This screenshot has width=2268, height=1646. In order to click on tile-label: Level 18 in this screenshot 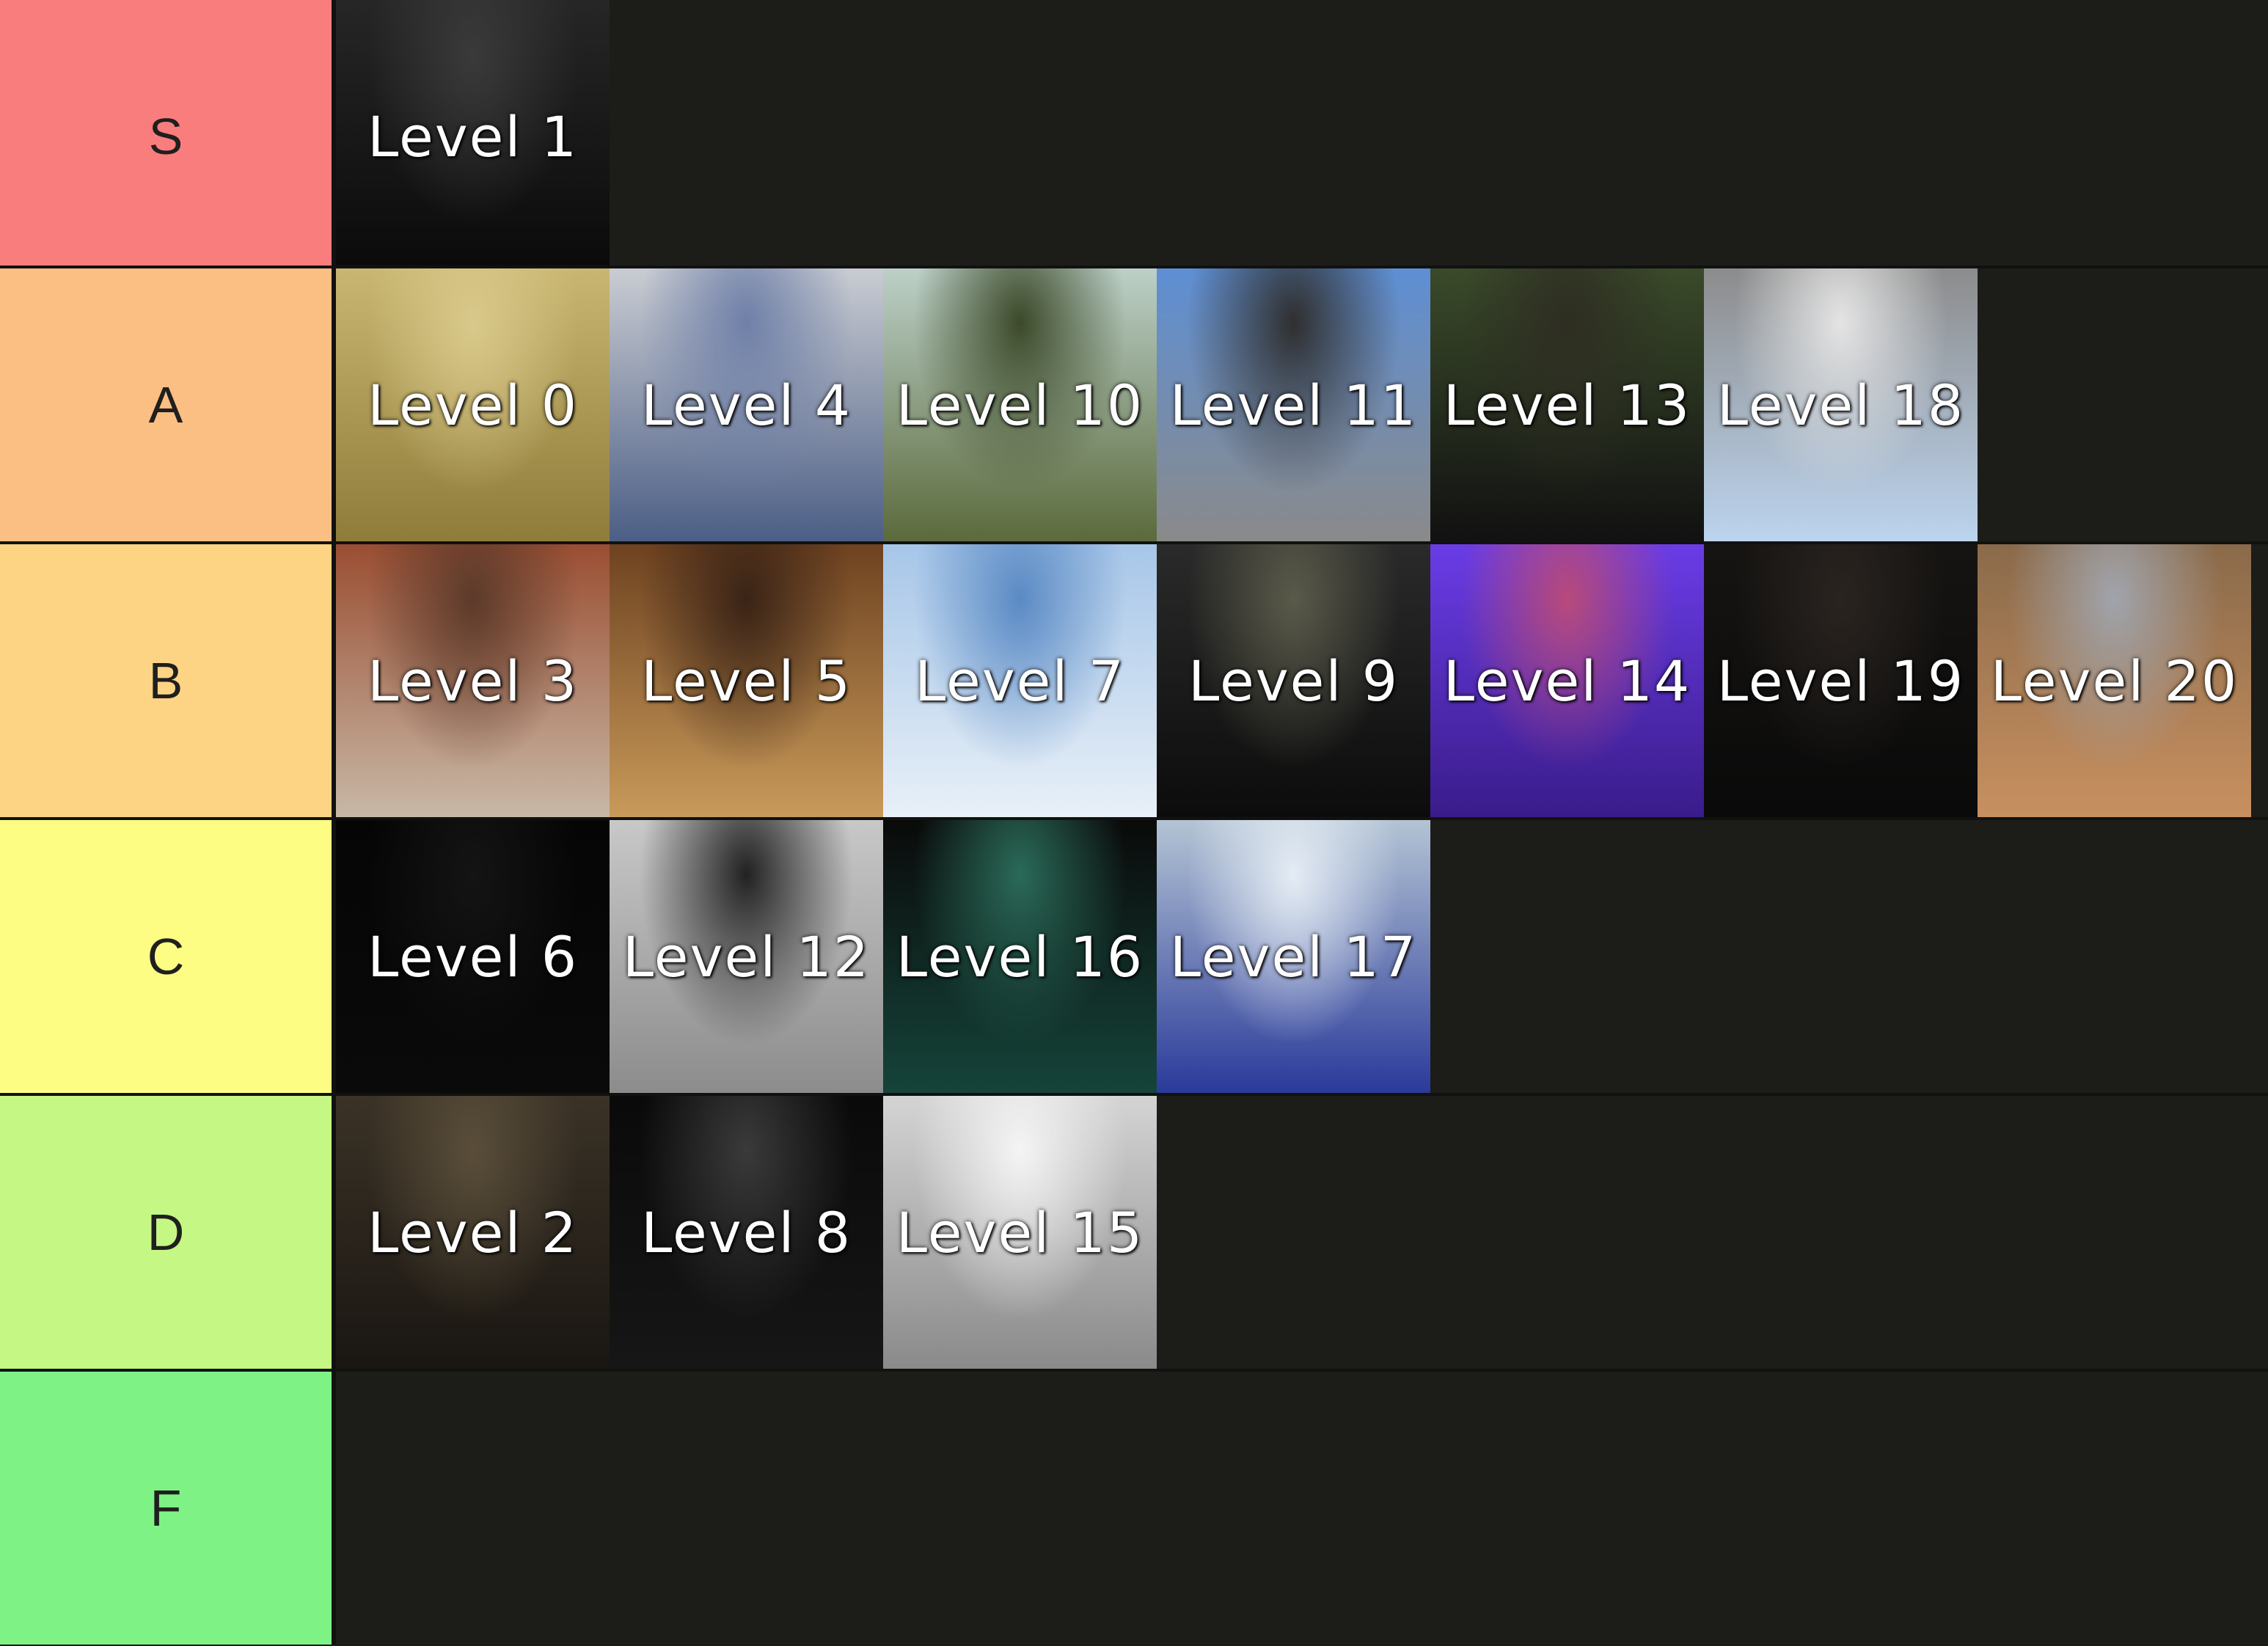, I will do `click(1840, 405)`.